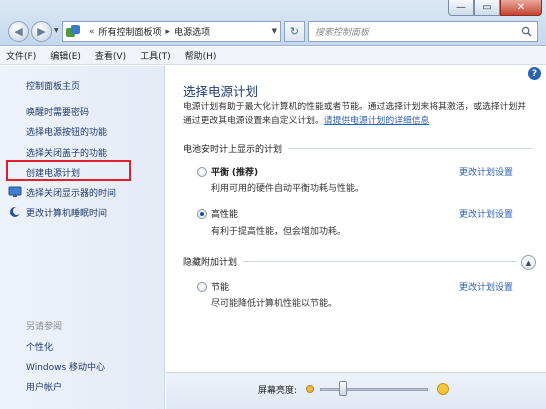  What do you see at coordinates (15, 212) in the screenshot?
I see `sleep-moon-icon` at bounding box center [15, 212].